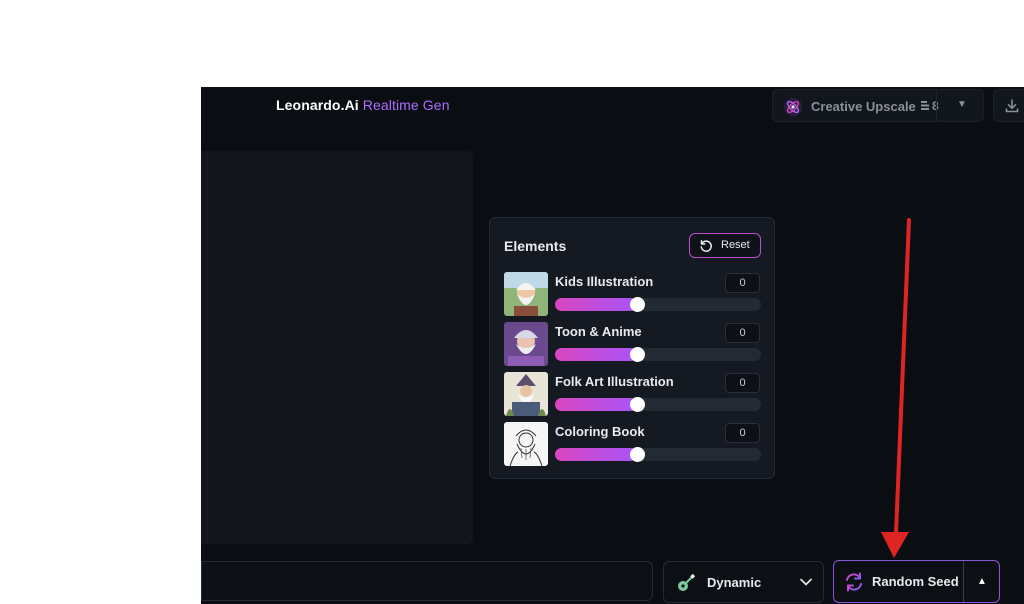 This screenshot has width=1024, height=604. Describe the element at coordinates (706, 246) in the screenshot. I see `reset-icon` at that location.